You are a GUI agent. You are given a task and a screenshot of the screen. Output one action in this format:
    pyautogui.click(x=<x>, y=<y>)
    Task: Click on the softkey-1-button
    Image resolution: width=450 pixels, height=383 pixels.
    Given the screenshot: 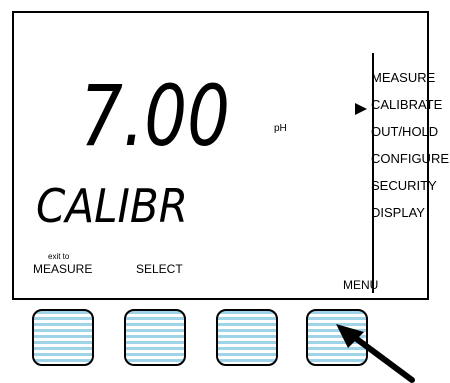 What is the action you would take?
    pyautogui.click(x=63, y=337)
    